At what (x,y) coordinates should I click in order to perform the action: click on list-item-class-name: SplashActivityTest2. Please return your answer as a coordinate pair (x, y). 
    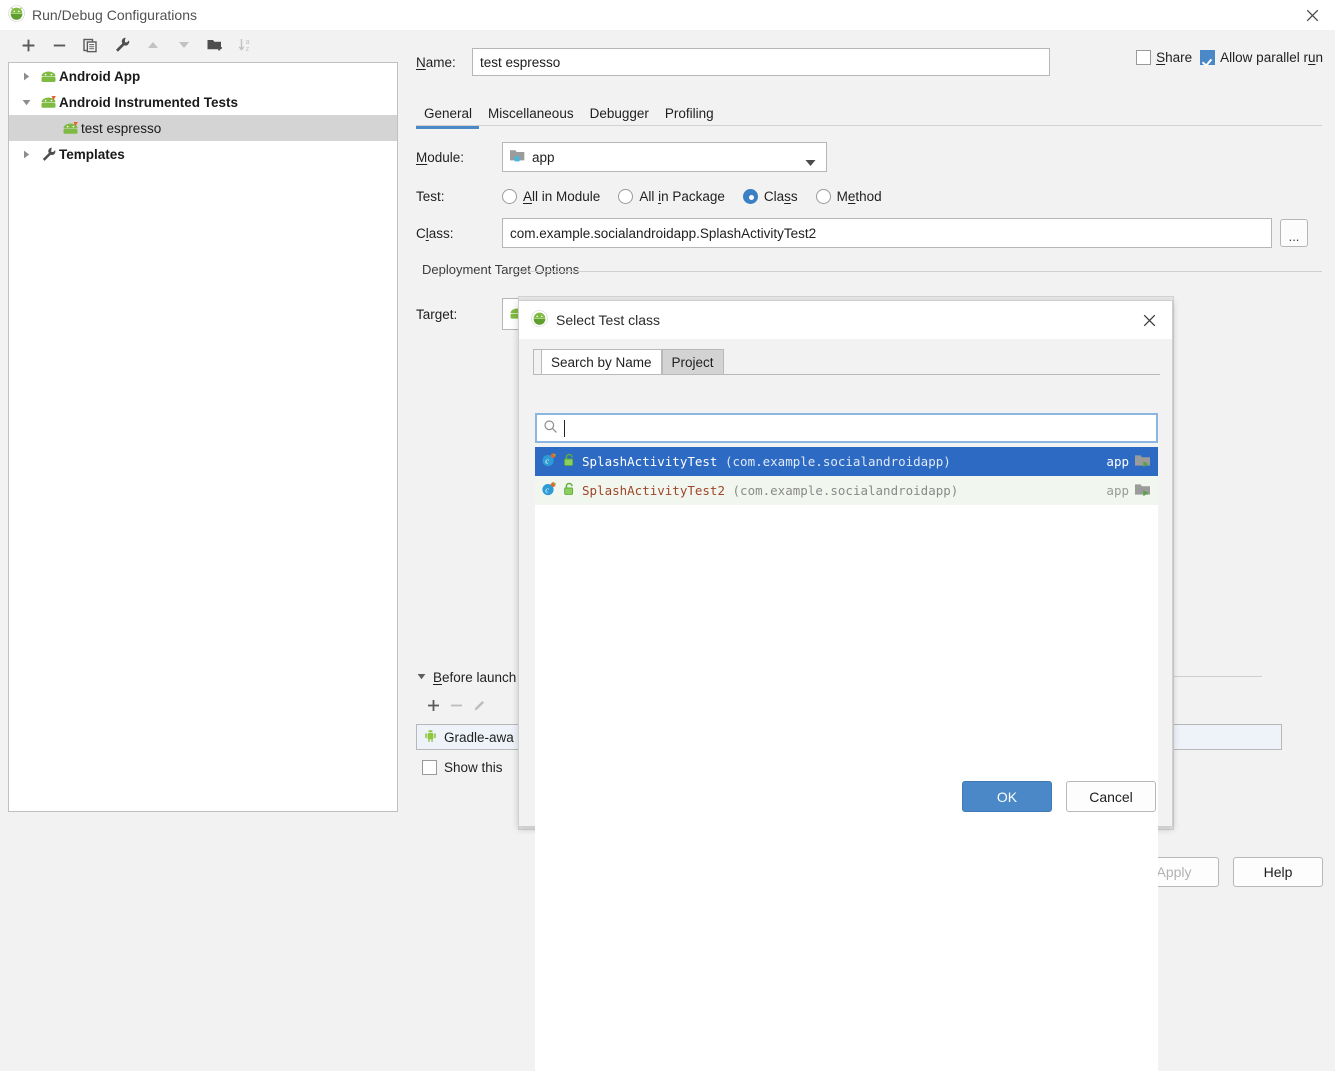
    Looking at the image, I should click on (653, 490).